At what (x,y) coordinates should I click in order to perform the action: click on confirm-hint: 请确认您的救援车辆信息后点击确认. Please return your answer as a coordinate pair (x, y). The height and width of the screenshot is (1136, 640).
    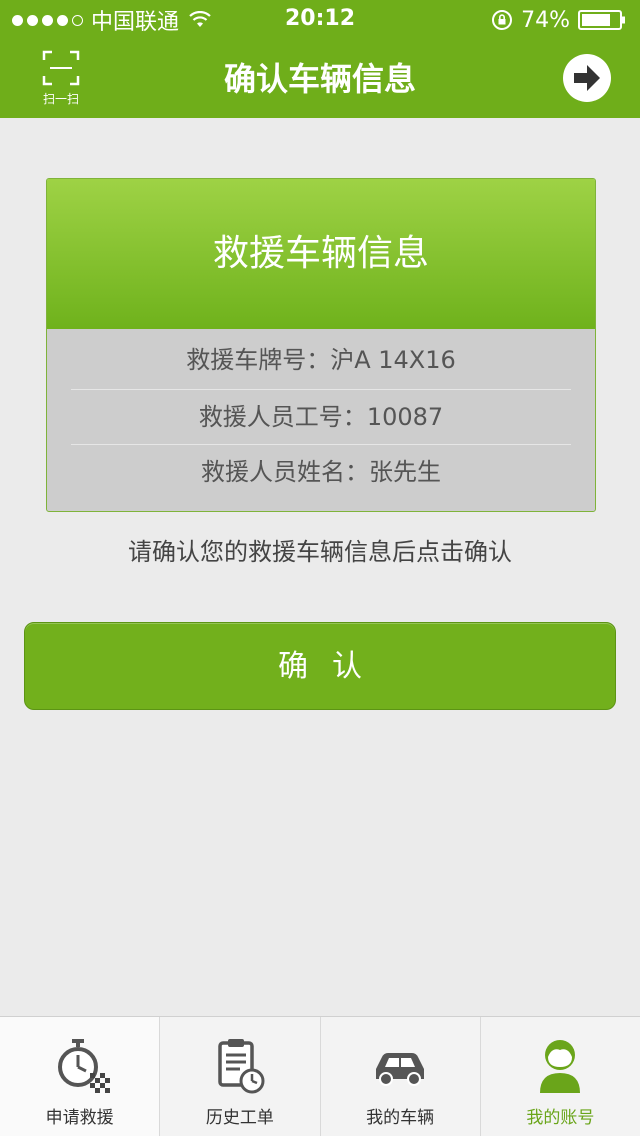
    Looking at the image, I should click on (320, 552).